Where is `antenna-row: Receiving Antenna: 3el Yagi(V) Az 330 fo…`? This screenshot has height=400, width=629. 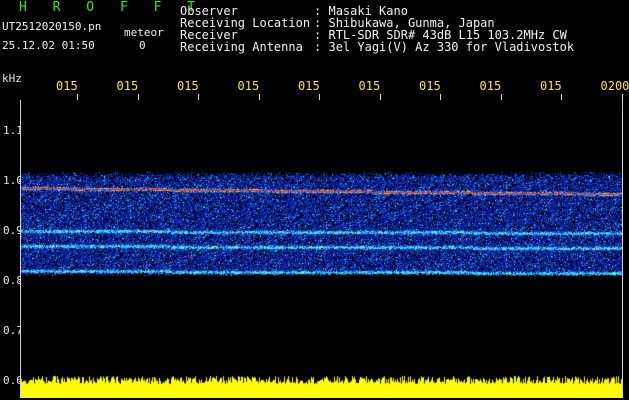 antenna-row: Receiving Antenna: 3el Yagi(V) Az 330 fo… is located at coordinates (377, 47).